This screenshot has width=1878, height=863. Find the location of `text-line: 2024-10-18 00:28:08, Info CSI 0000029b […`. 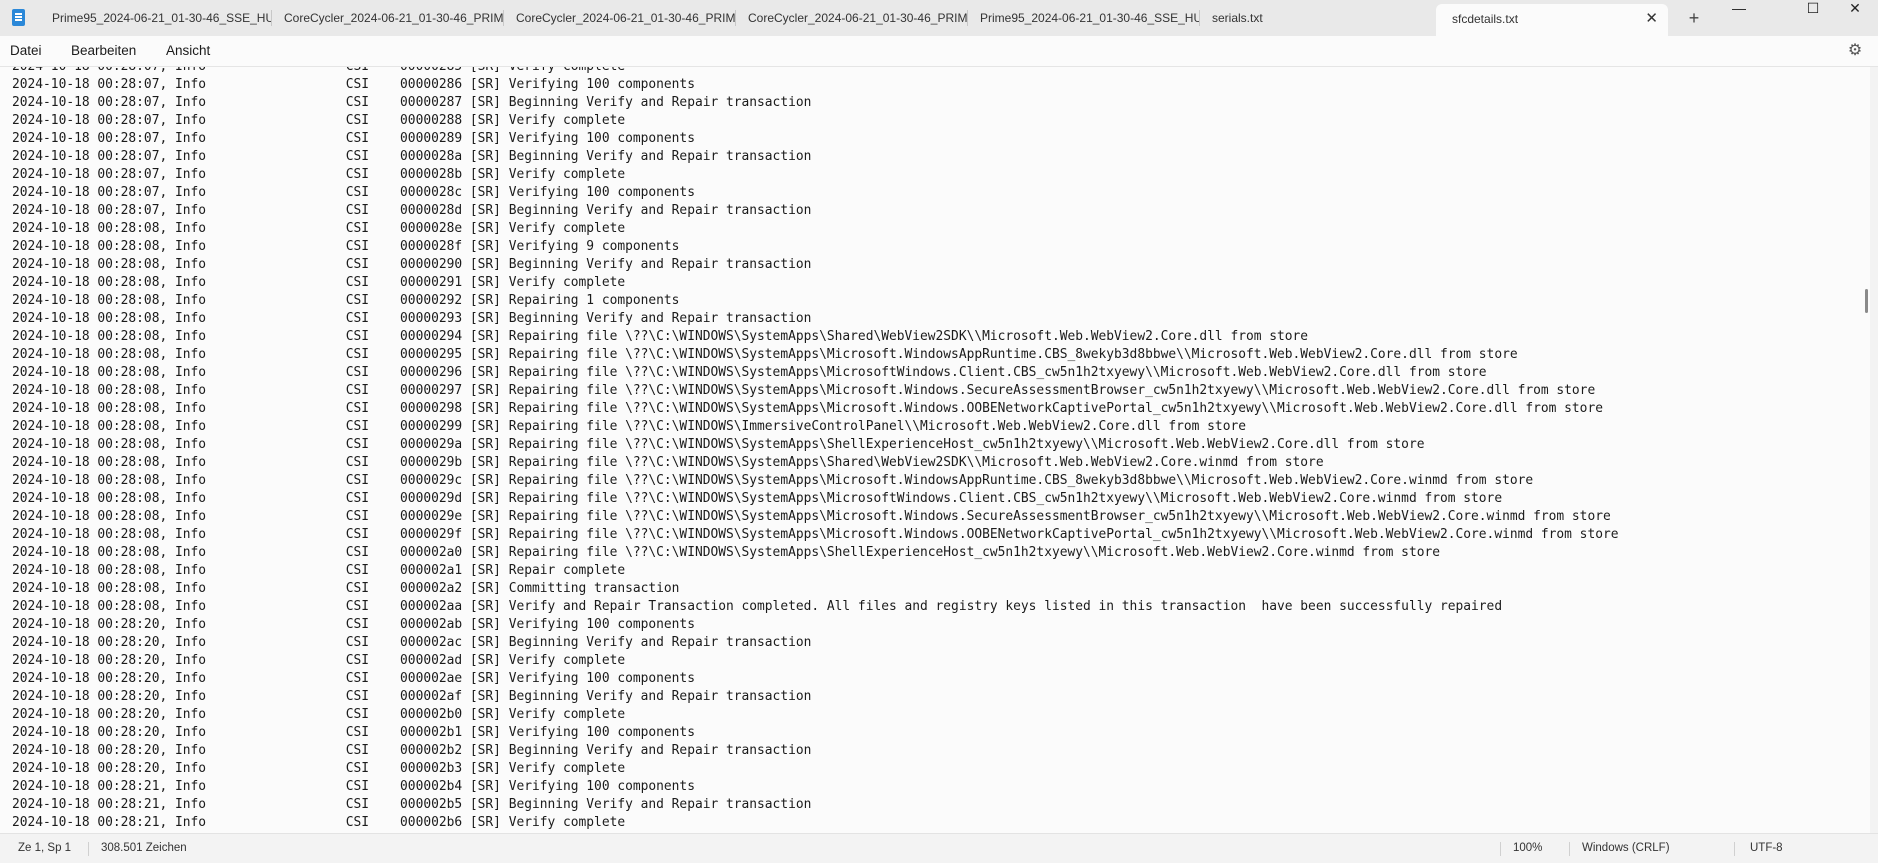

text-line: 2024-10-18 00:28:08, Info CSI 0000029b [… is located at coordinates (668, 462).